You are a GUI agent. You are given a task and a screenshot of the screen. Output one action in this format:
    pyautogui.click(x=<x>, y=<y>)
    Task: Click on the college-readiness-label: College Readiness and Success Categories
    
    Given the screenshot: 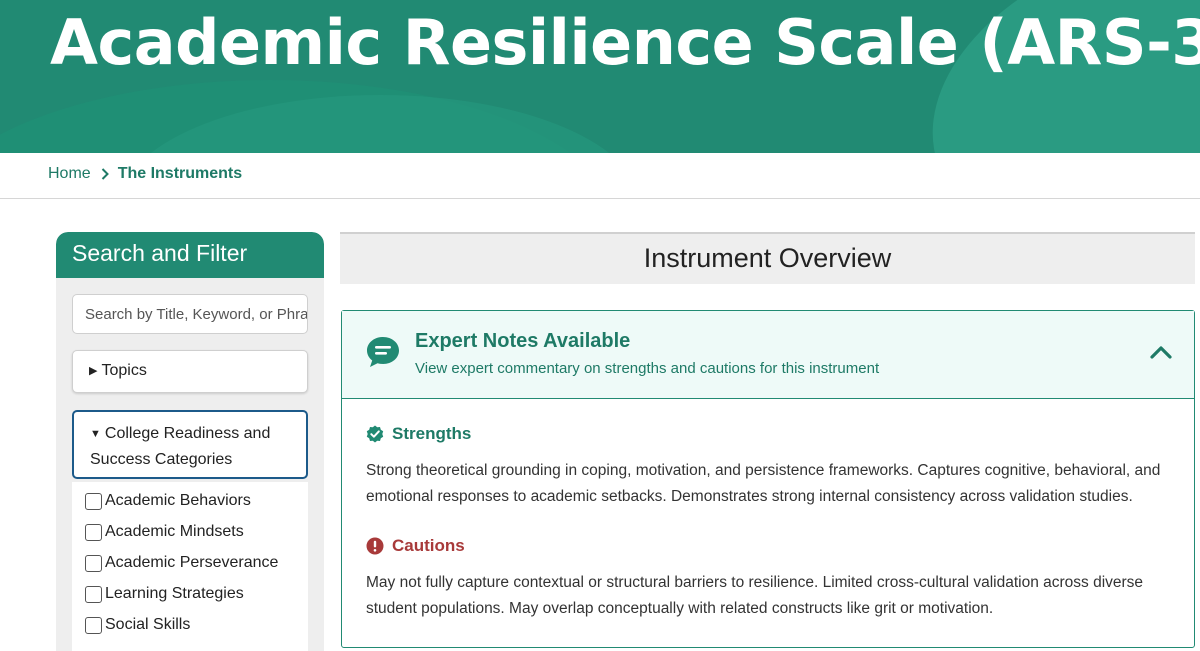 What is the action you would take?
    pyautogui.click(x=180, y=446)
    